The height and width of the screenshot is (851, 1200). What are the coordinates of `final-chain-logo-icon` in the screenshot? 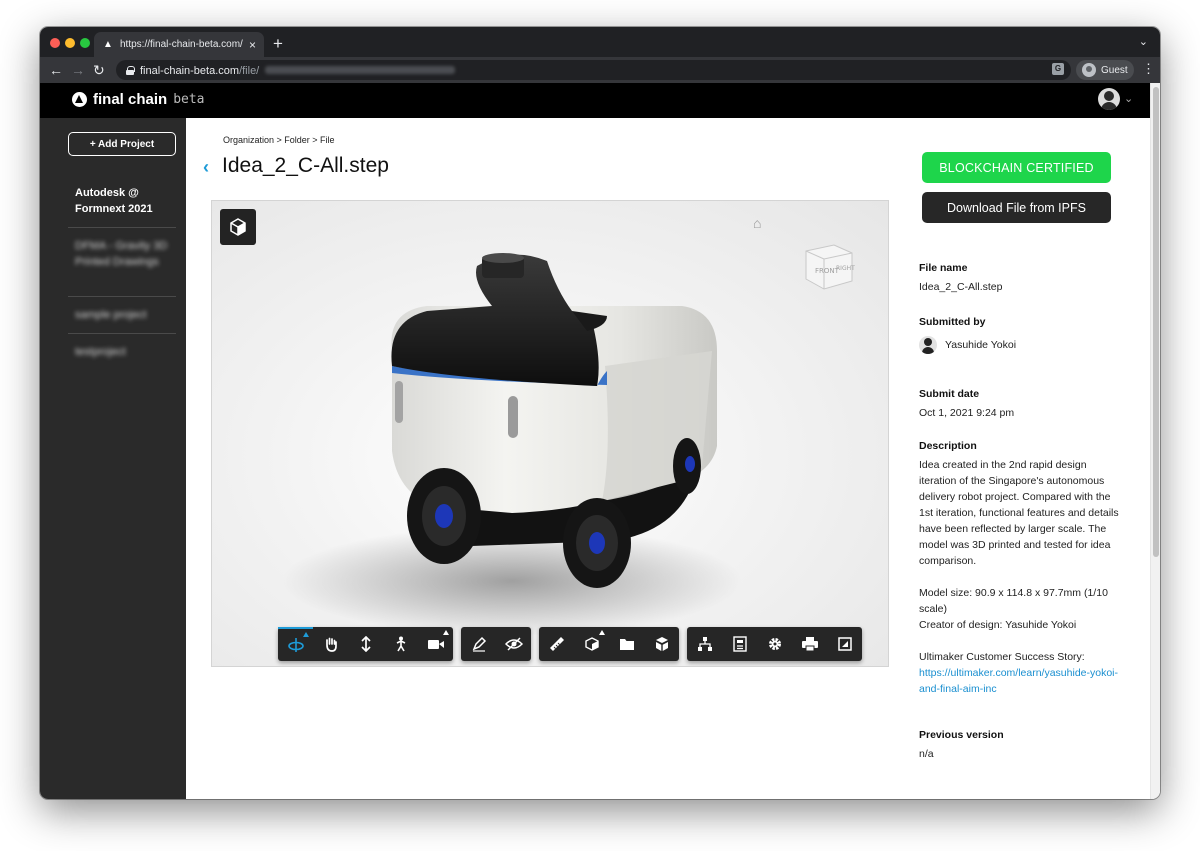 It's located at (79, 99).